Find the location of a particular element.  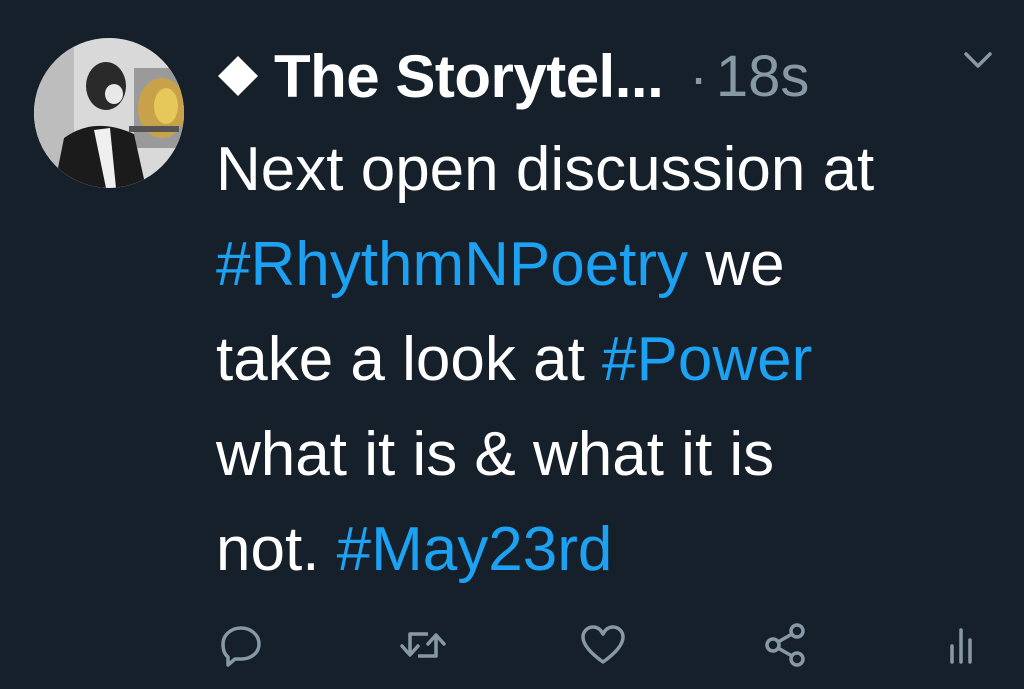

hashtag-link: #May23rd is located at coordinates (475, 549).